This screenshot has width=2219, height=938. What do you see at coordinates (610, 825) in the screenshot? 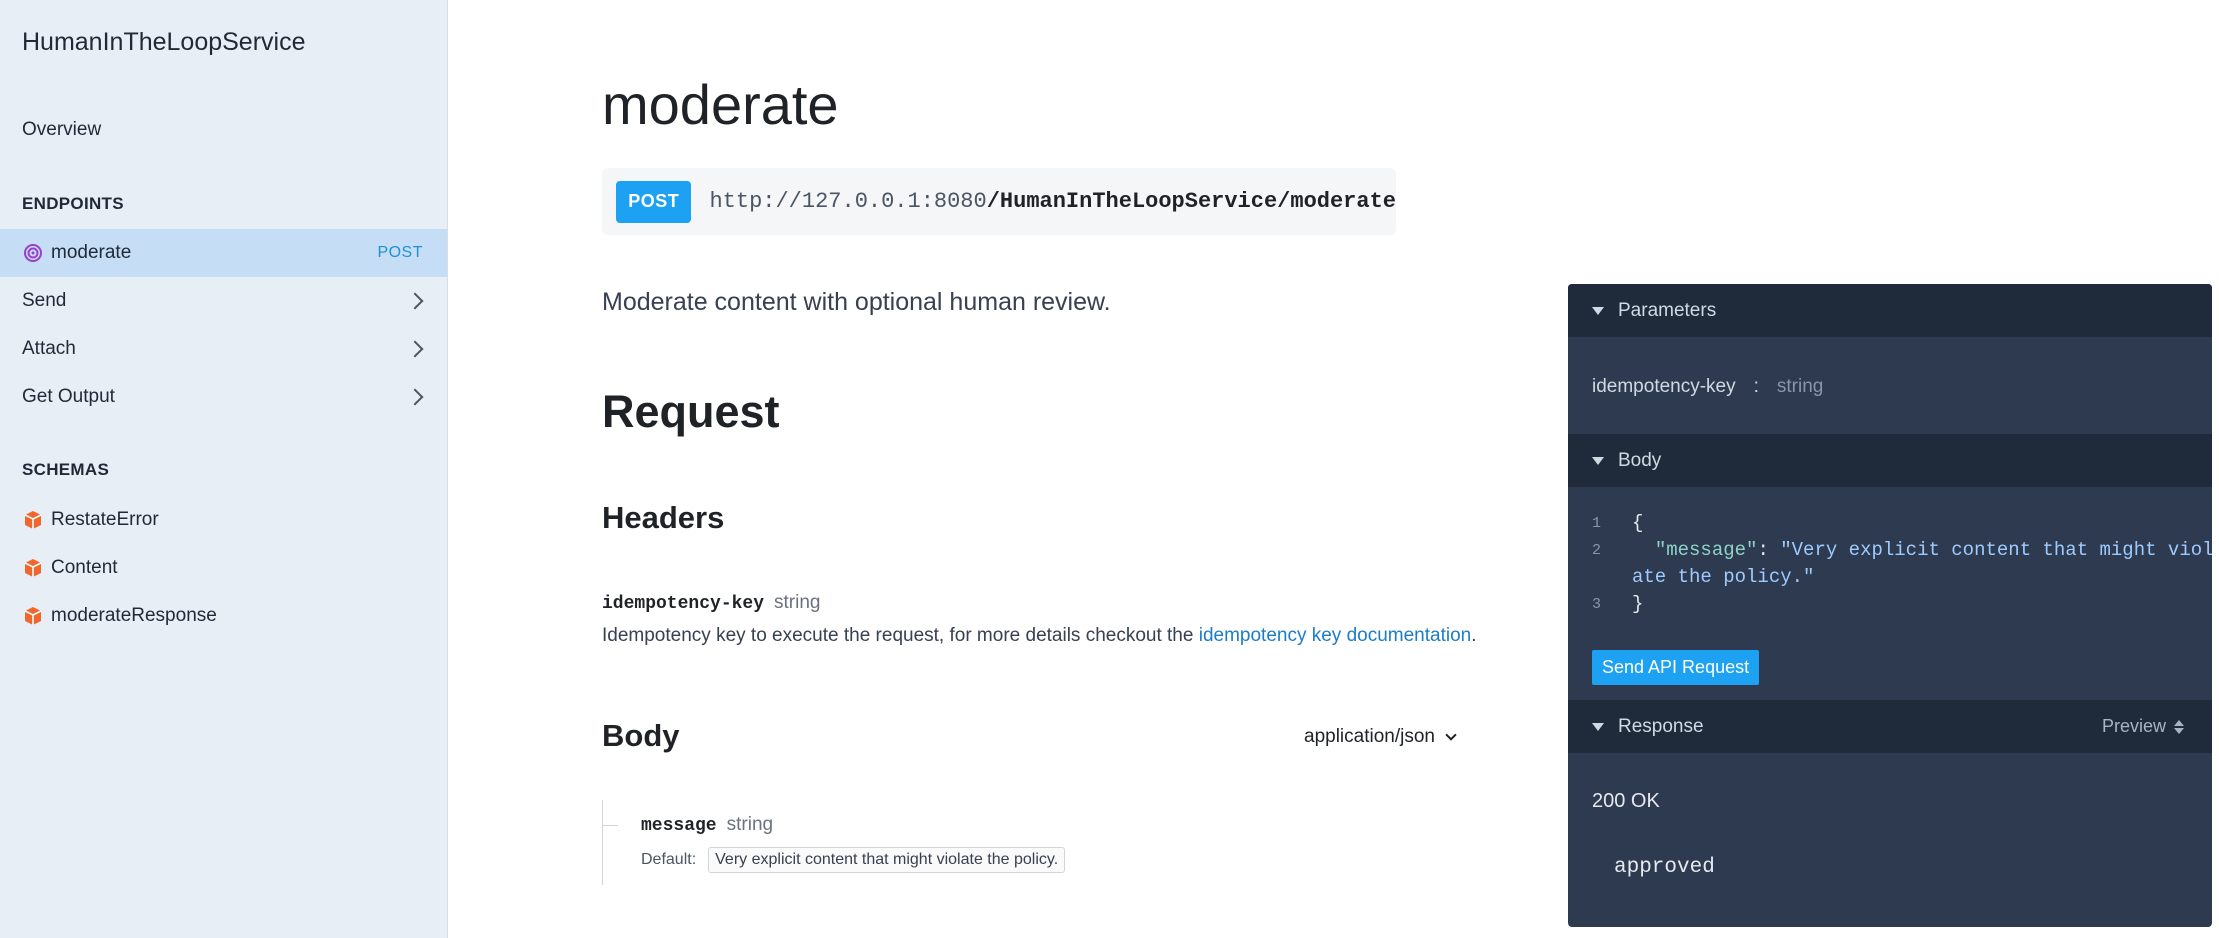
I see `tree-tick` at bounding box center [610, 825].